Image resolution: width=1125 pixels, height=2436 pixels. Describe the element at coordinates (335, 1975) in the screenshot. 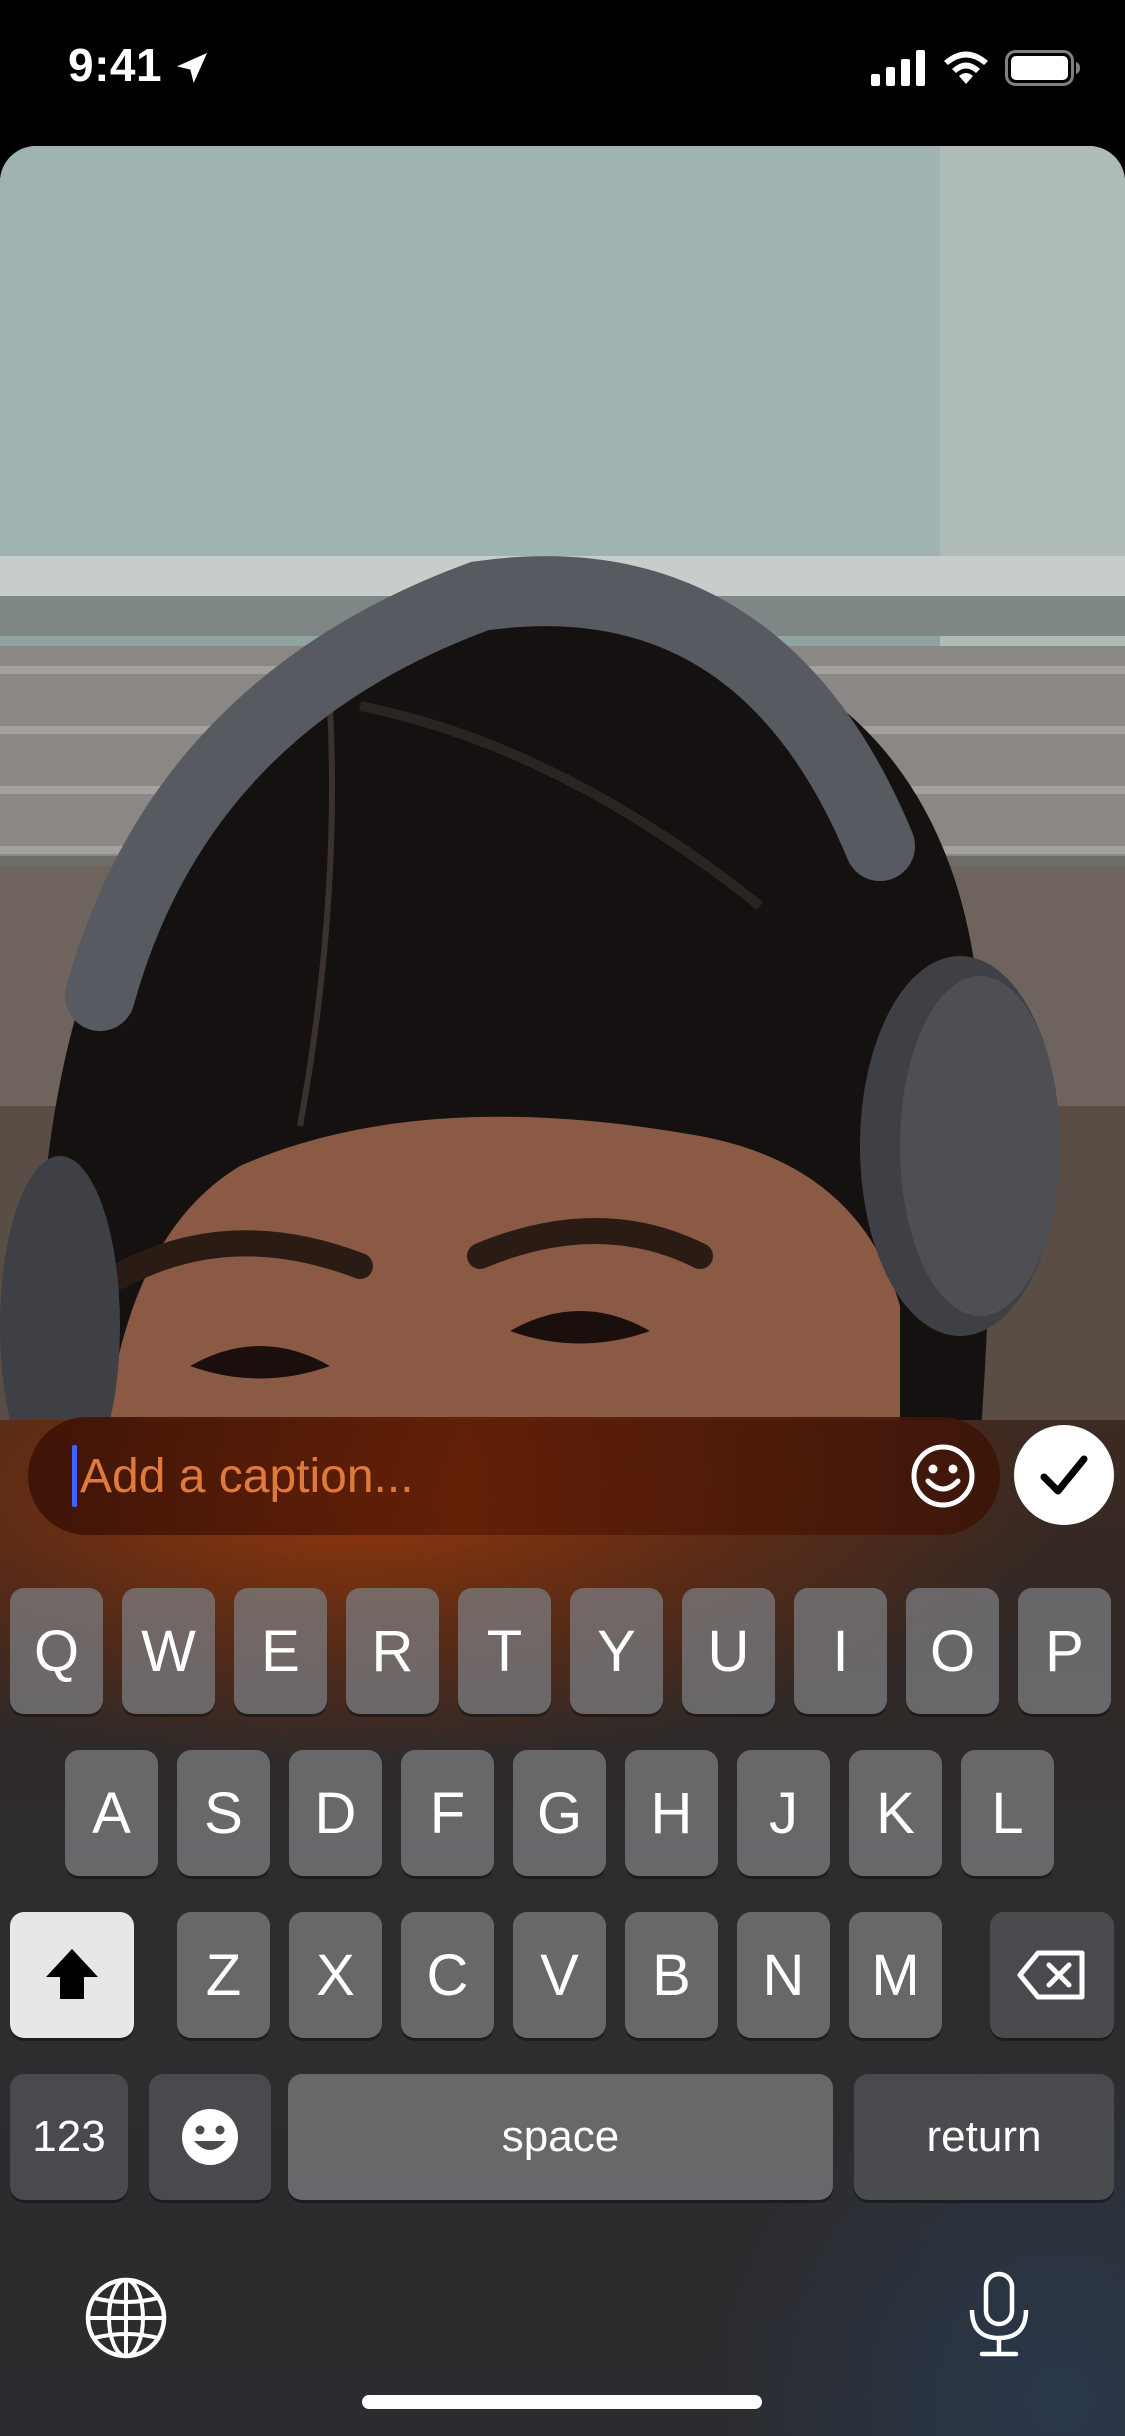

I see `key-x: X` at that location.